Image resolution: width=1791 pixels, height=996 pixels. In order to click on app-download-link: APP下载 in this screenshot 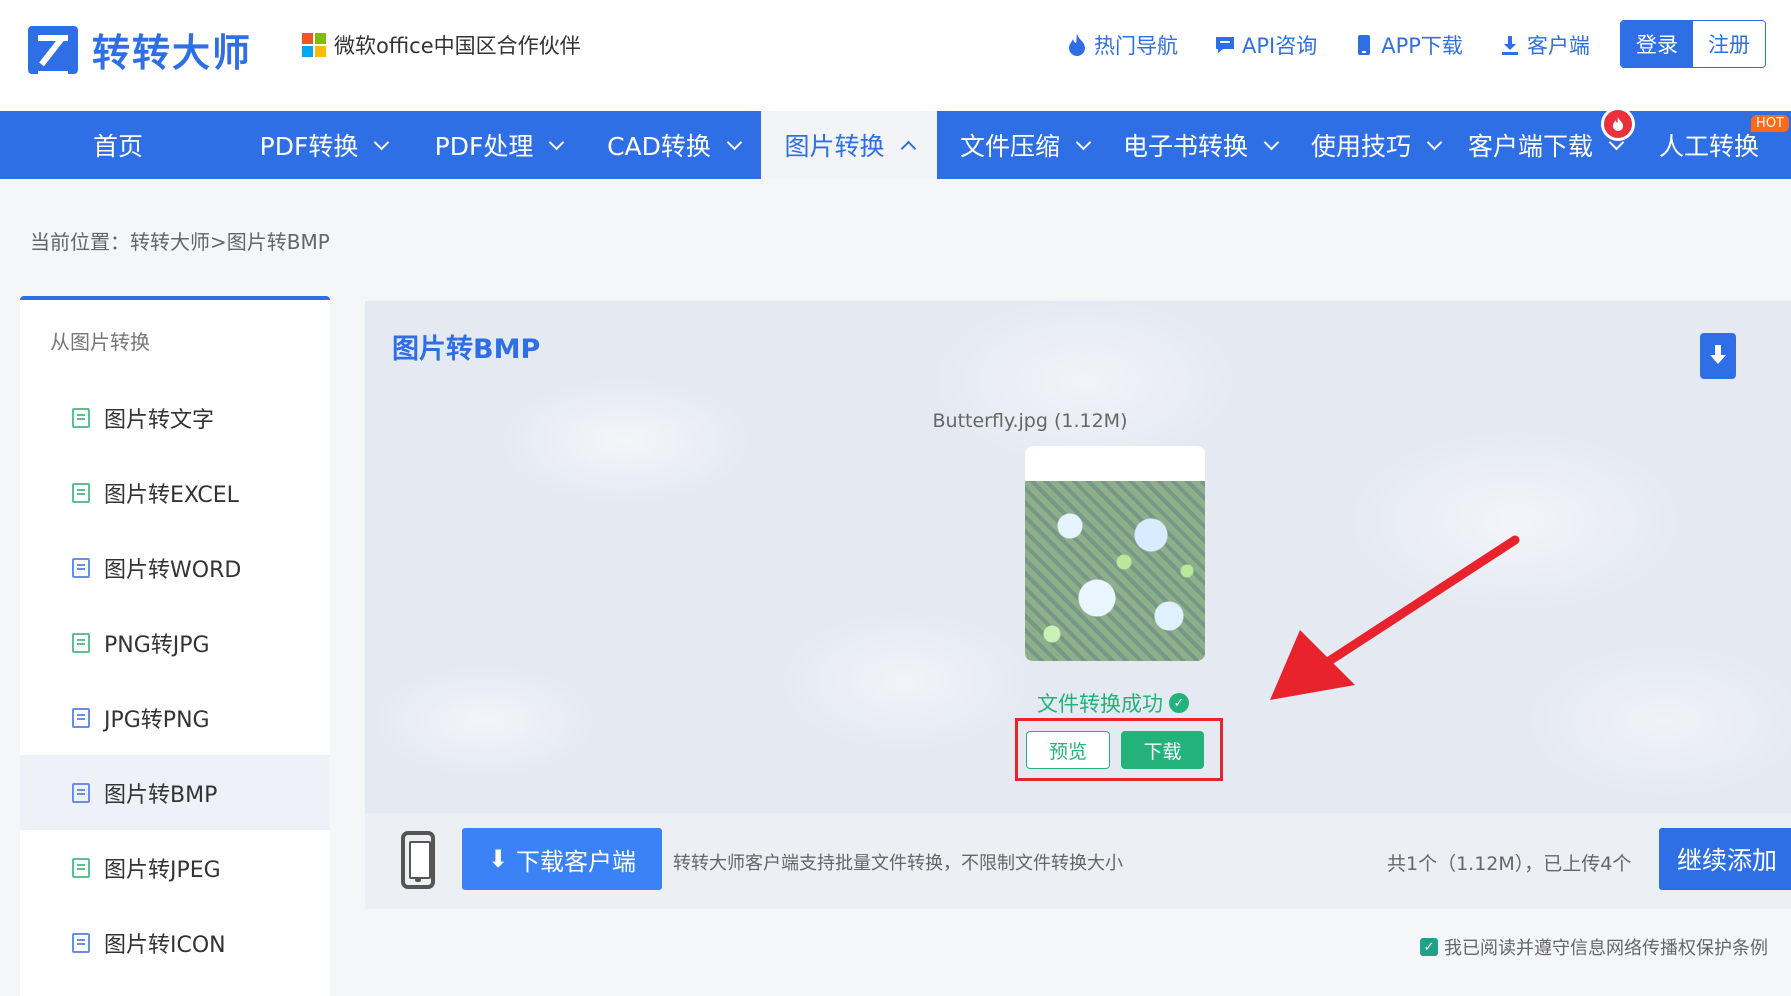, I will do `click(1408, 45)`.